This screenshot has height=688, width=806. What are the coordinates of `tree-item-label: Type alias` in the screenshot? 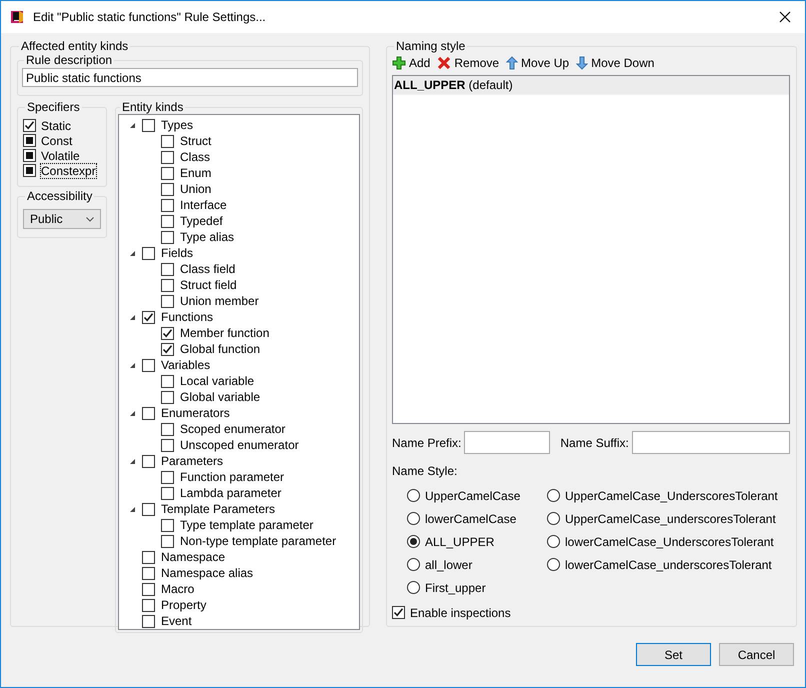 It's located at (207, 237).